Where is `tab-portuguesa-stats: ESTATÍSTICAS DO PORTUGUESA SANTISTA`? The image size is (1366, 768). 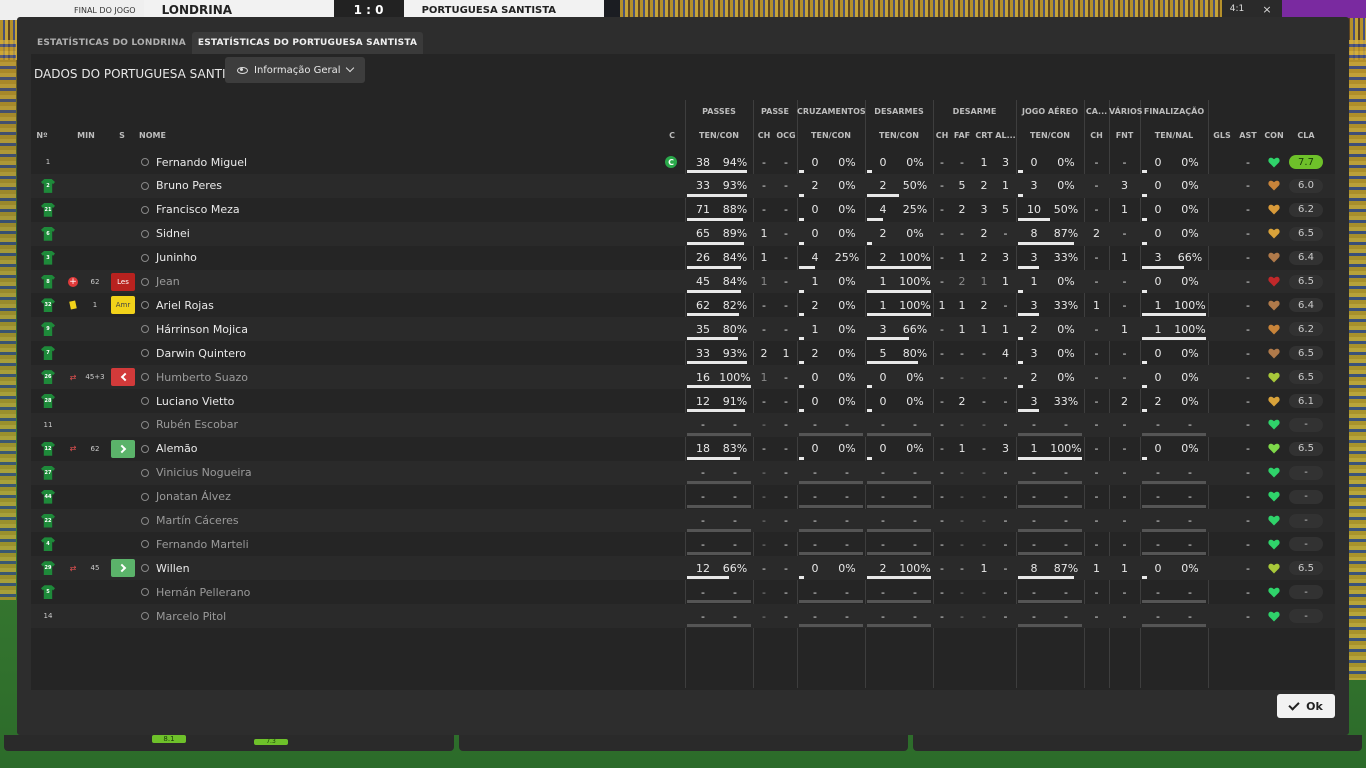
tab-portuguesa-stats: ESTATÍSTICAS DO PORTUGUESA SANTISTA is located at coordinates (307, 43).